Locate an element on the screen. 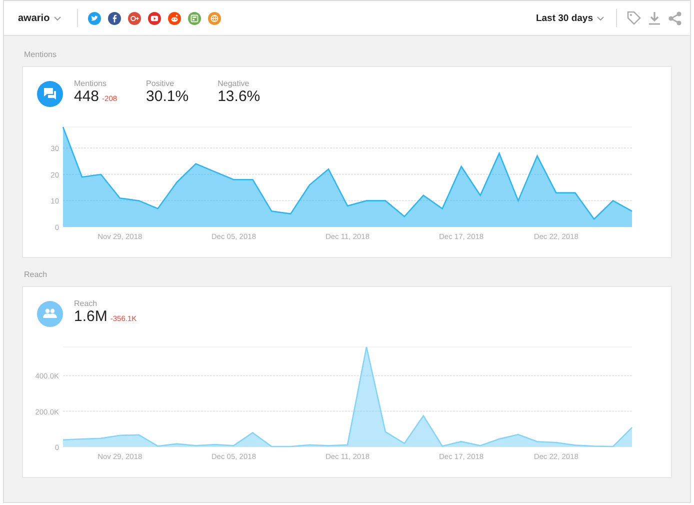  stat-label: Reach is located at coordinates (86, 303).